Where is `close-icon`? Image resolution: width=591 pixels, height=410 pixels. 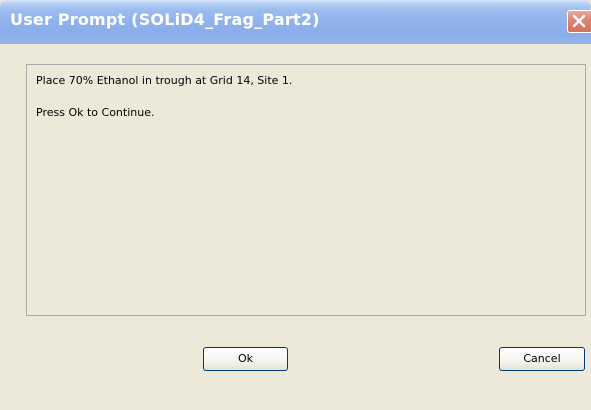 close-icon is located at coordinates (579, 21).